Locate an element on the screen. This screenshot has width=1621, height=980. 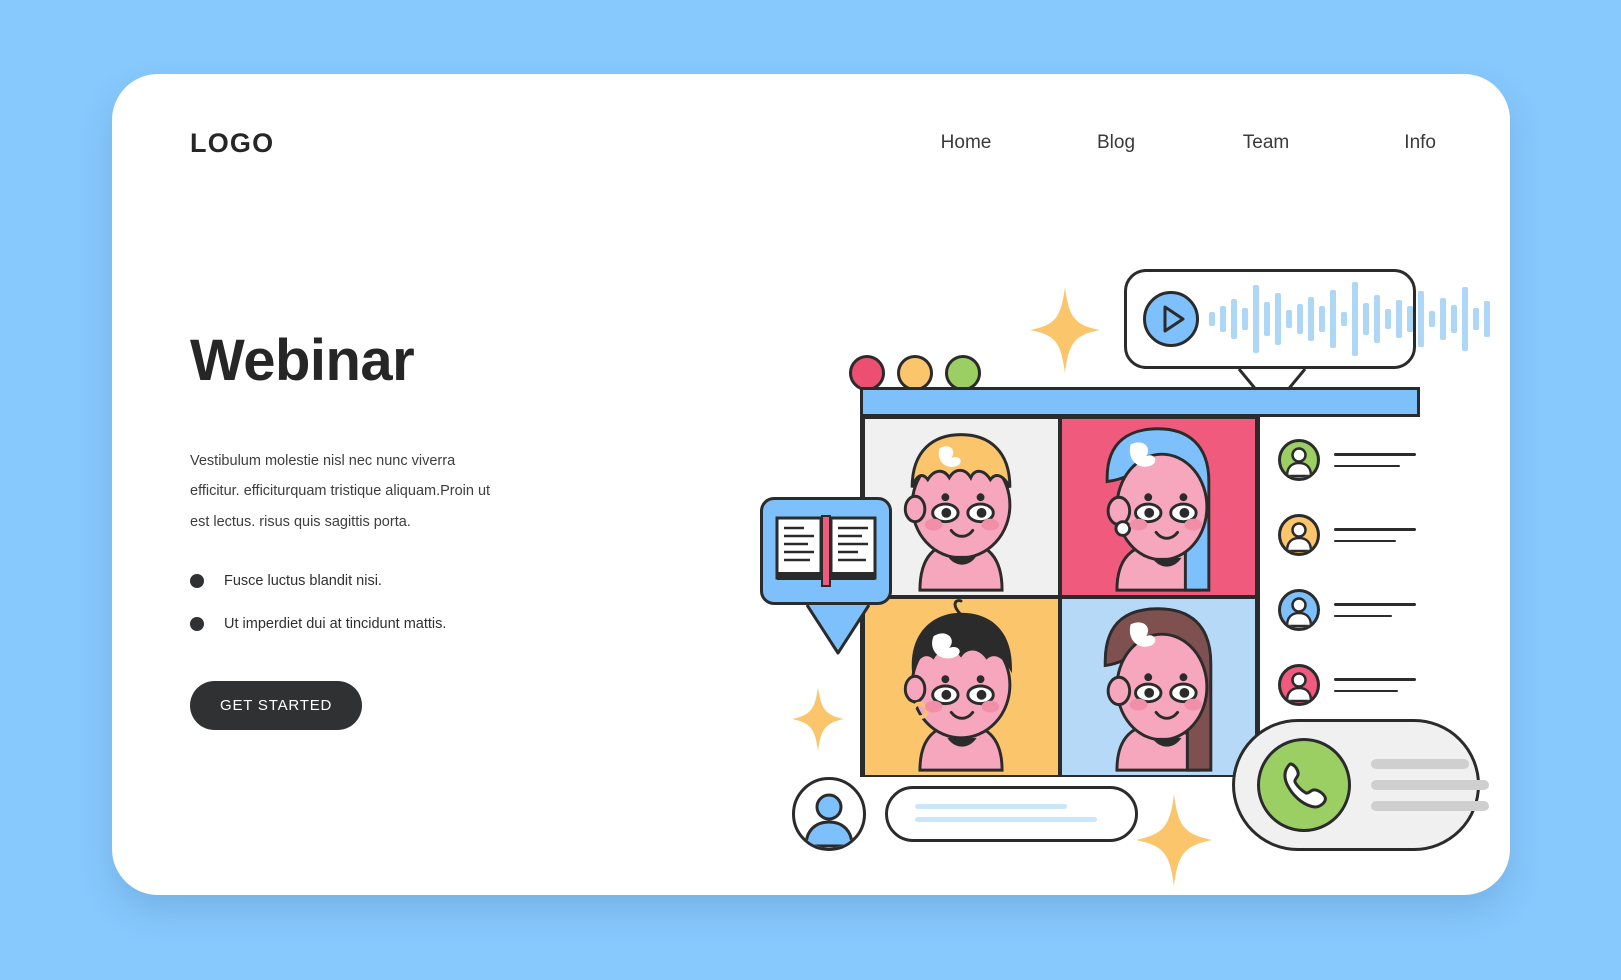
phone-icon is located at coordinates (1304, 785).